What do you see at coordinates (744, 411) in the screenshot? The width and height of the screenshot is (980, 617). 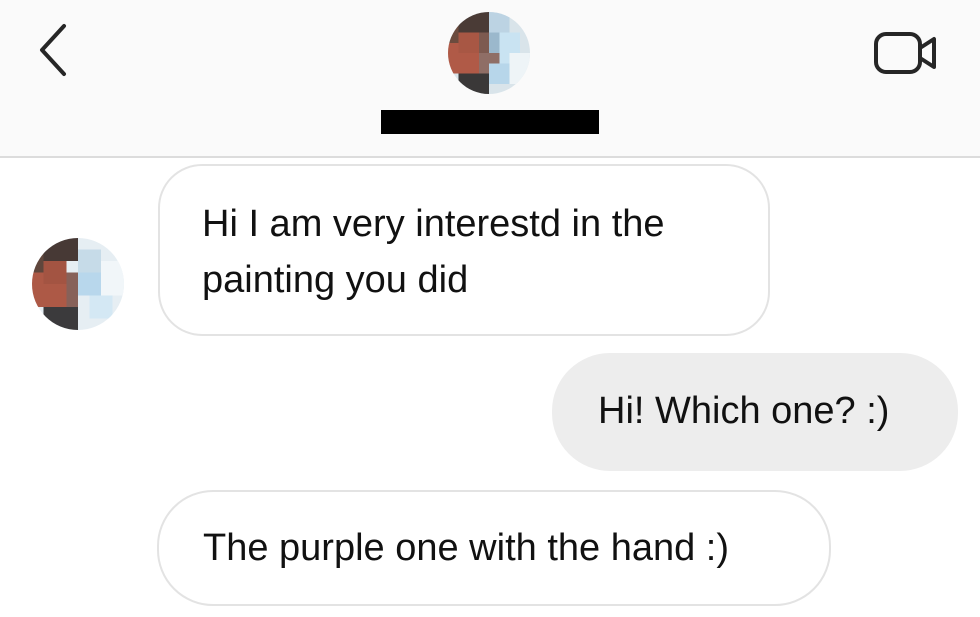 I see `message-text: Hi! Which one? :)` at bounding box center [744, 411].